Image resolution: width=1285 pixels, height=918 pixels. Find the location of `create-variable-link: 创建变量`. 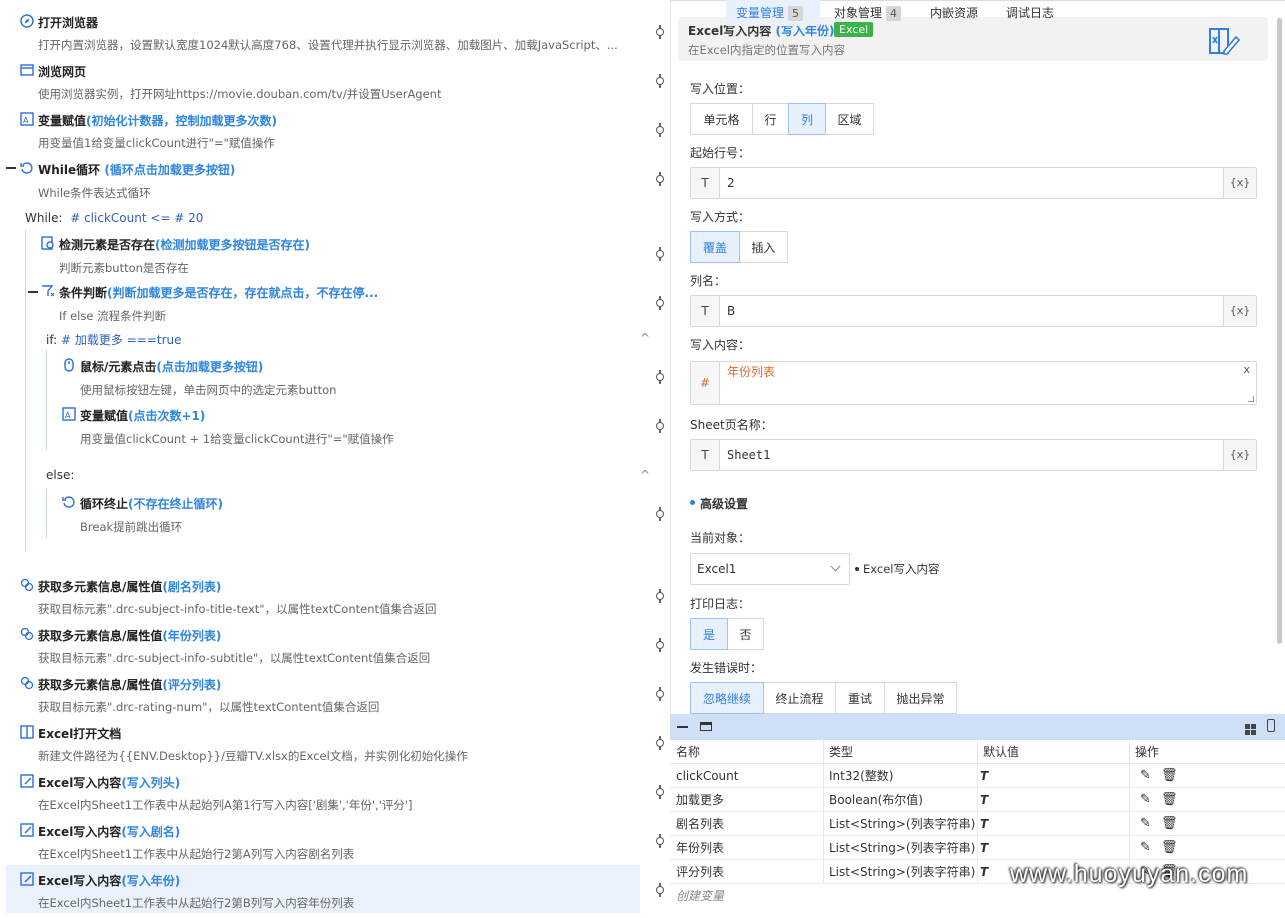

create-variable-link: 创建变量 is located at coordinates (700, 896).